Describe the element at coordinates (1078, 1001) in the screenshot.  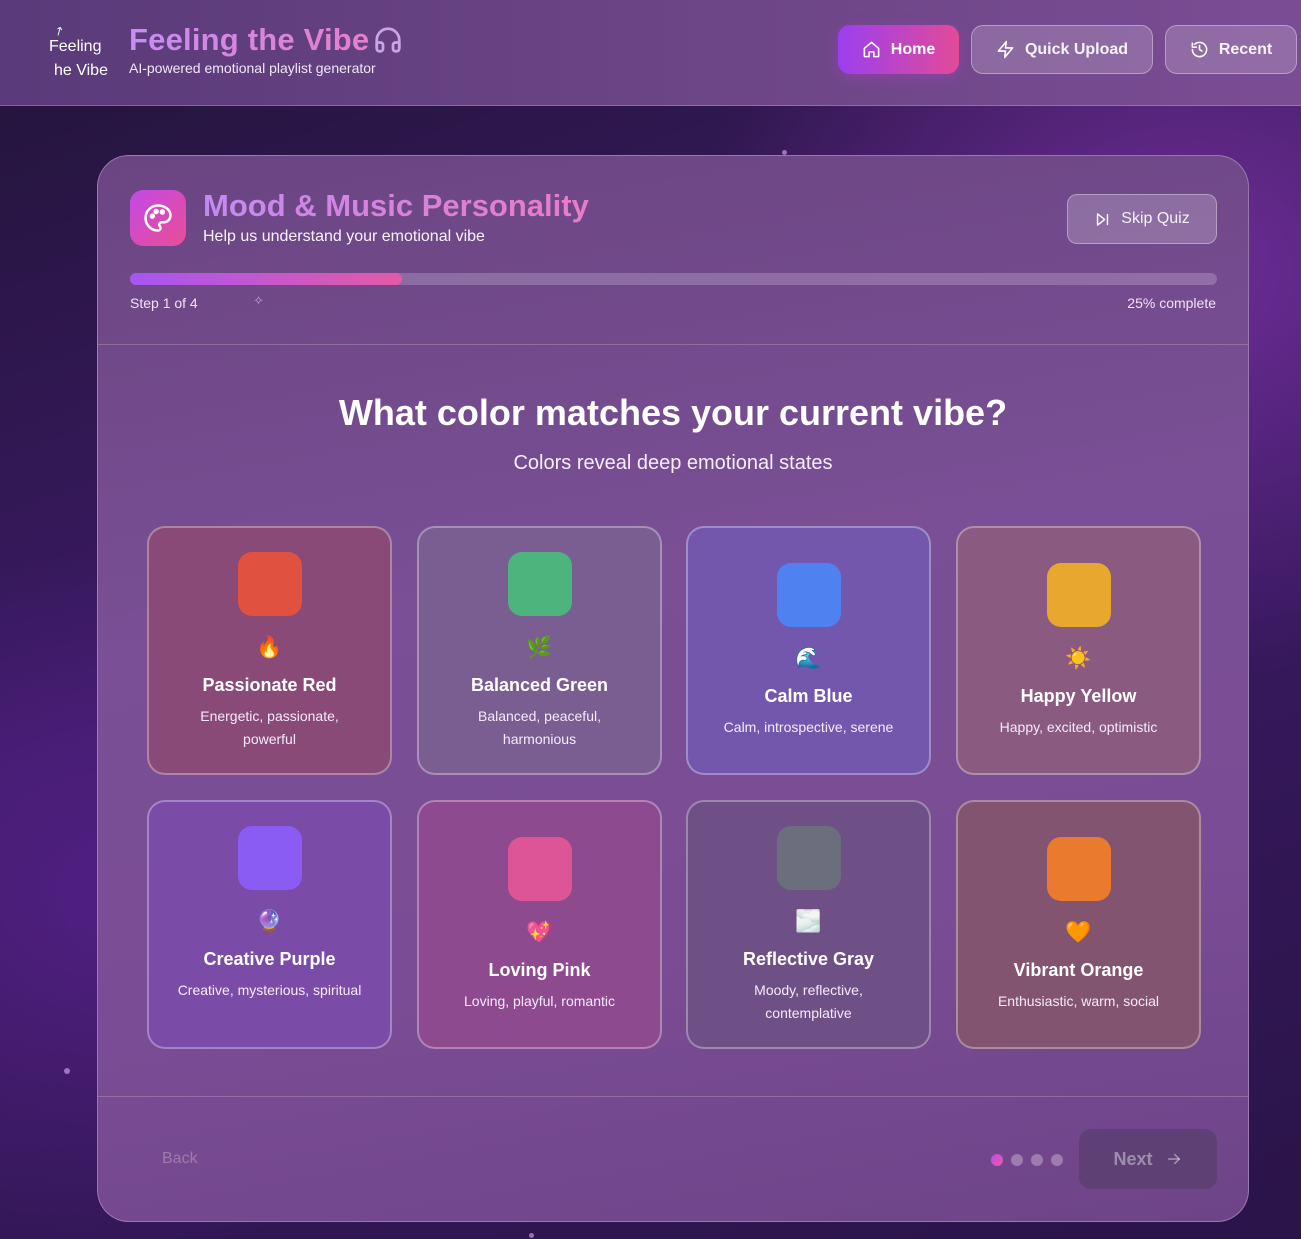
I see `option-description: Enthusiastic, warm, social` at that location.